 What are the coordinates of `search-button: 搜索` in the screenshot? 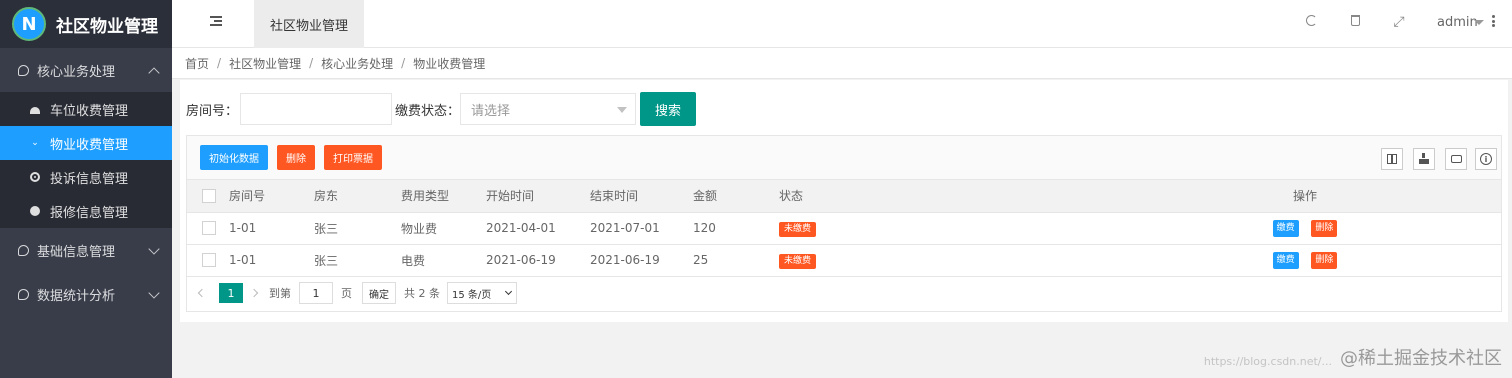 It's located at (668, 109).